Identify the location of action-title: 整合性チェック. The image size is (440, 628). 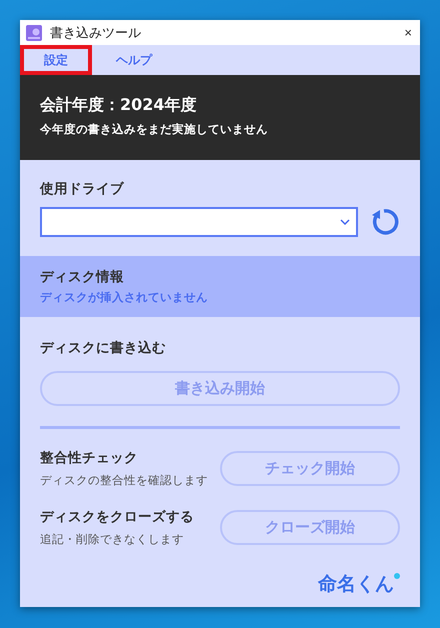
(89, 458).